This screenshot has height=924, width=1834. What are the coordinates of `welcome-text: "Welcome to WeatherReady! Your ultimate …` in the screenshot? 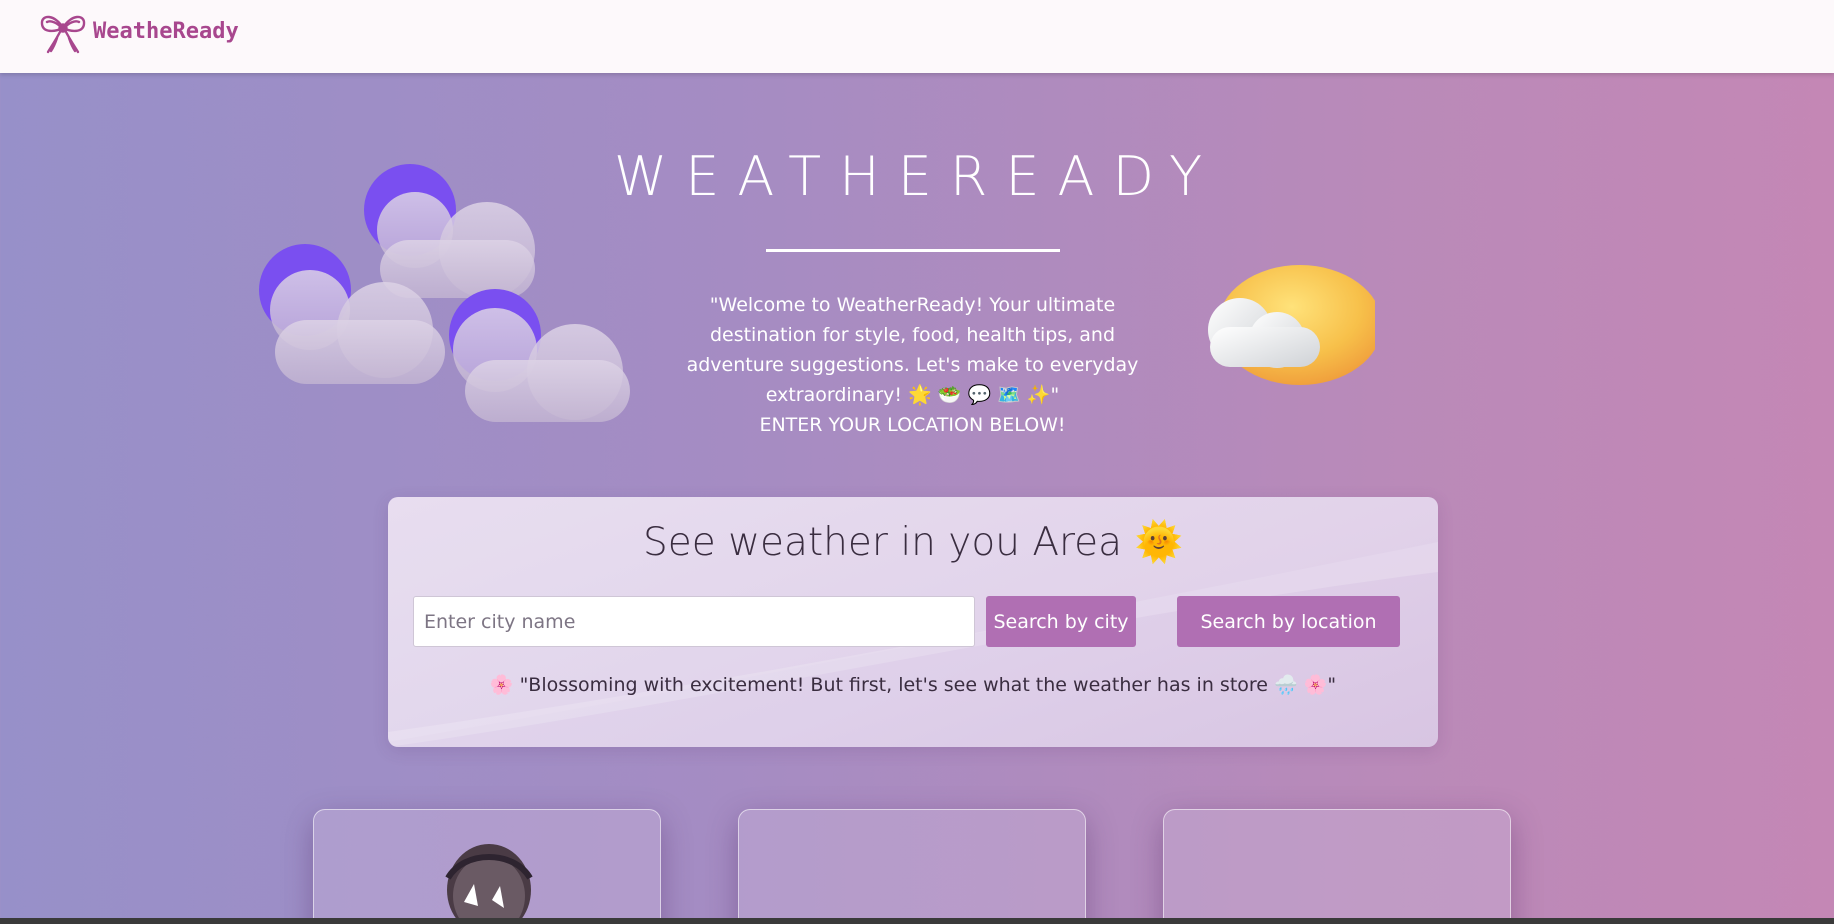 It's located at (912, 365).